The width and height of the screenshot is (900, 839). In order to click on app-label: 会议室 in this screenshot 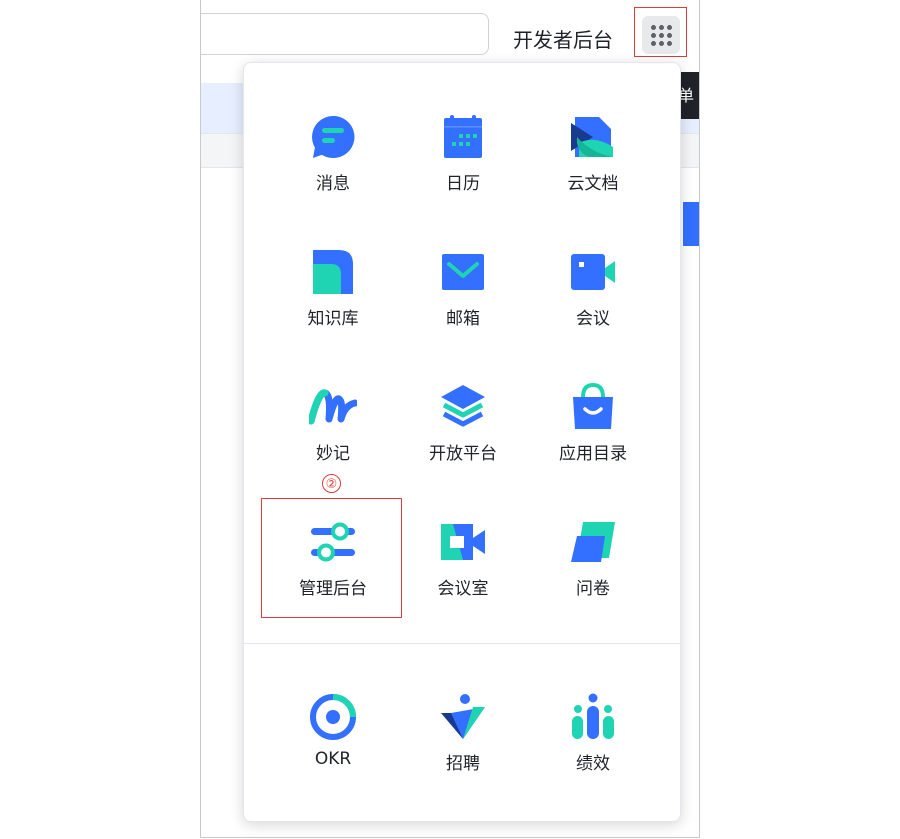, I will do `click(463, 589)`.